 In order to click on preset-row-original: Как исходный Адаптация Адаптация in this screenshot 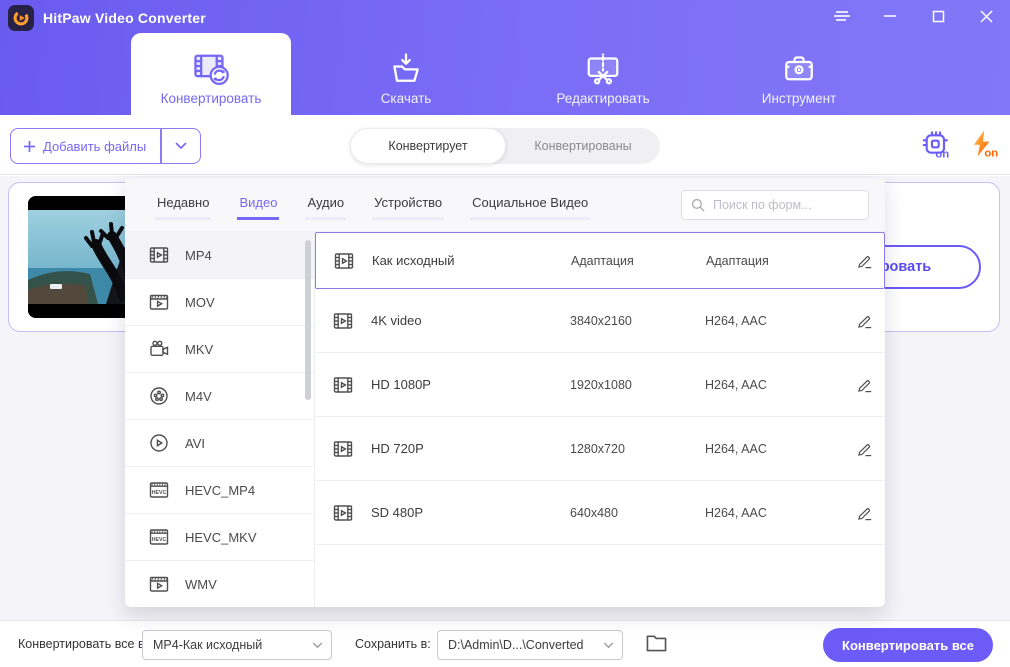, I will do `click(600, 260)`.